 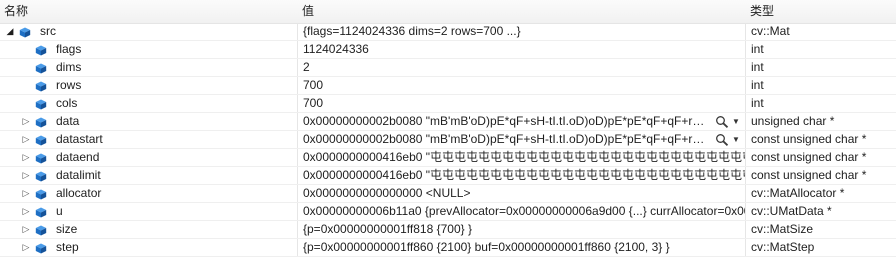 What do you see at coordinates (149, 67) in the screenshot?
I see `name-cell: dims` at bounding box center [149, 67].